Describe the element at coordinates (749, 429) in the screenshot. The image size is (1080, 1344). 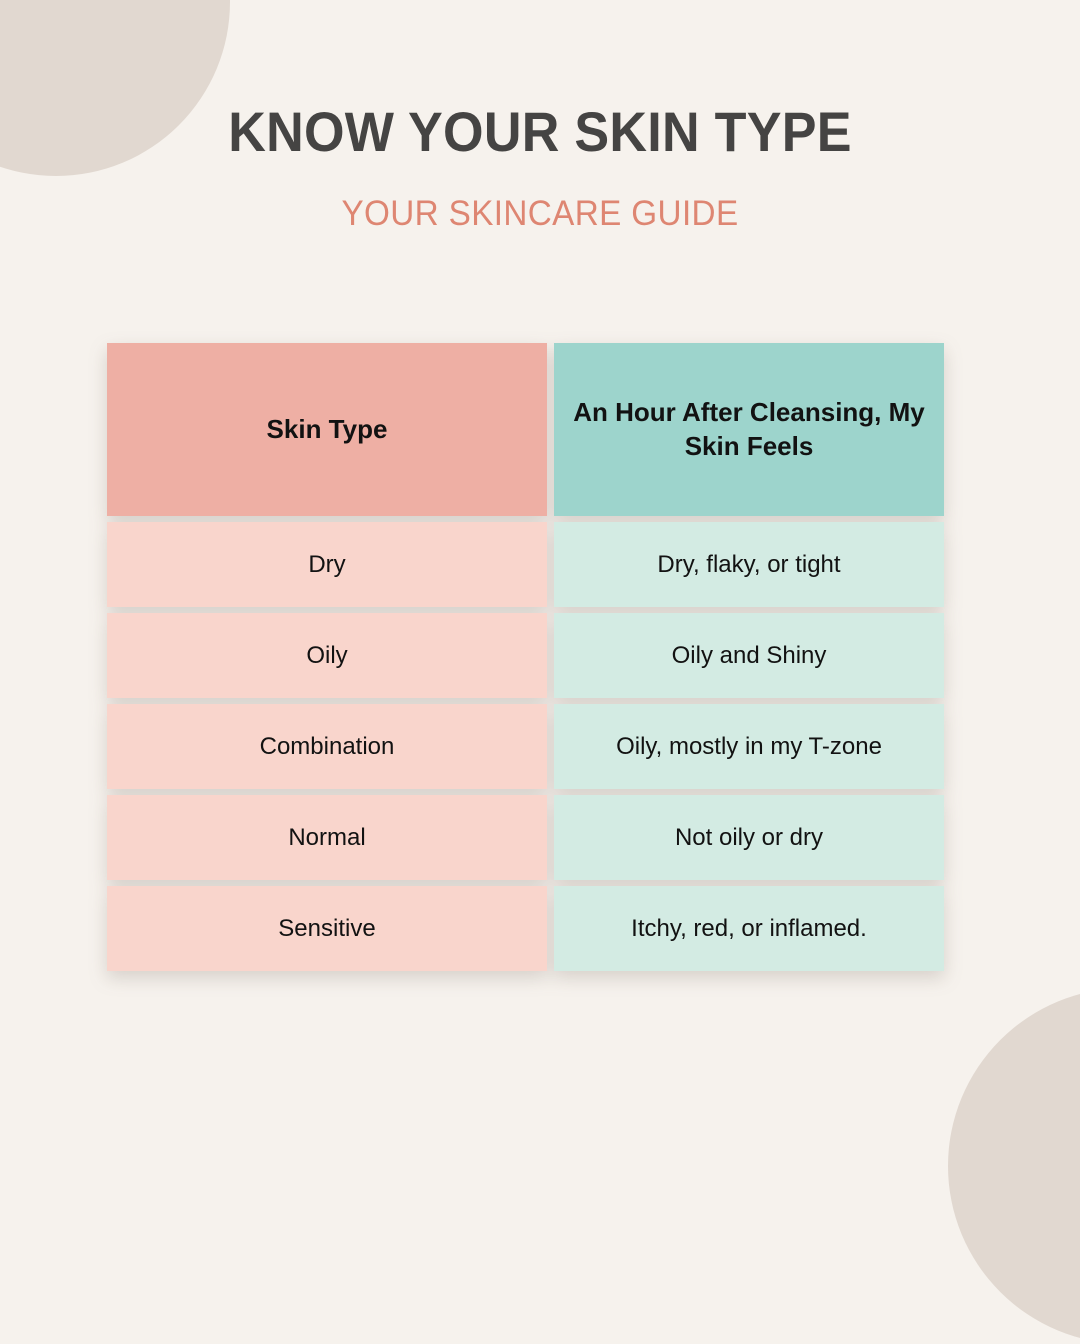
I see `column-header-skin-feel: An Hour After Cleansing, My Skin Feels` at that location.